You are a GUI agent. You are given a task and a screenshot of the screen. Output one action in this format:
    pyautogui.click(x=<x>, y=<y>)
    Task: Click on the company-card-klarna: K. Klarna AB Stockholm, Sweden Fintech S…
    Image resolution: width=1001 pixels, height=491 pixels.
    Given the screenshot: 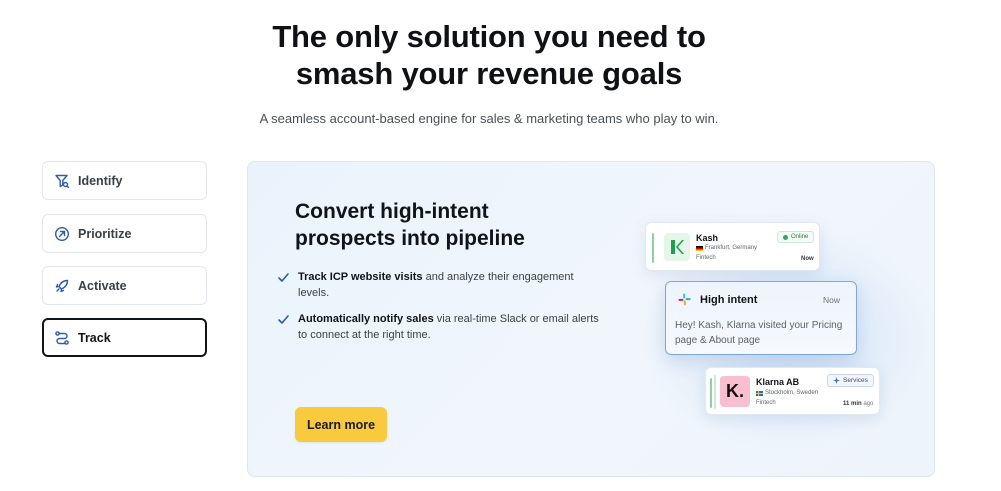 What is the action you would take?
    pyautogui.click(x=792, y=391)
    